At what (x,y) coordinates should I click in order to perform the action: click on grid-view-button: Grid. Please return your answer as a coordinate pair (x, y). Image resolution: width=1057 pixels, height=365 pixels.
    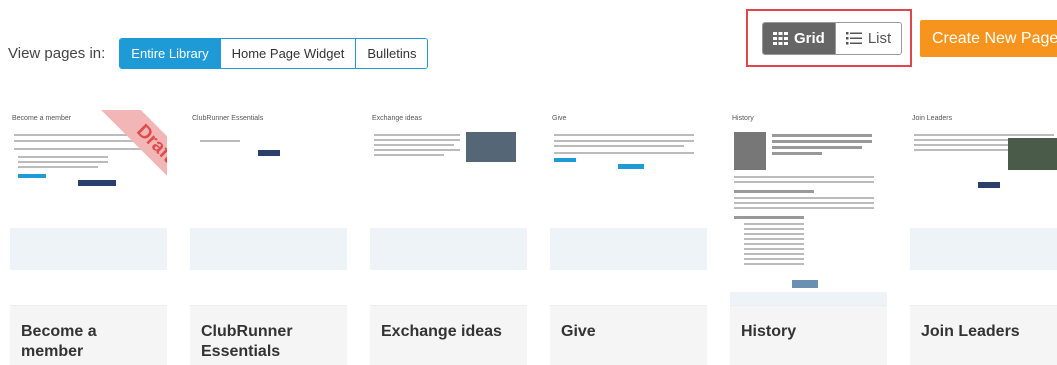
    Looking at the image, I should click on (799, 38).